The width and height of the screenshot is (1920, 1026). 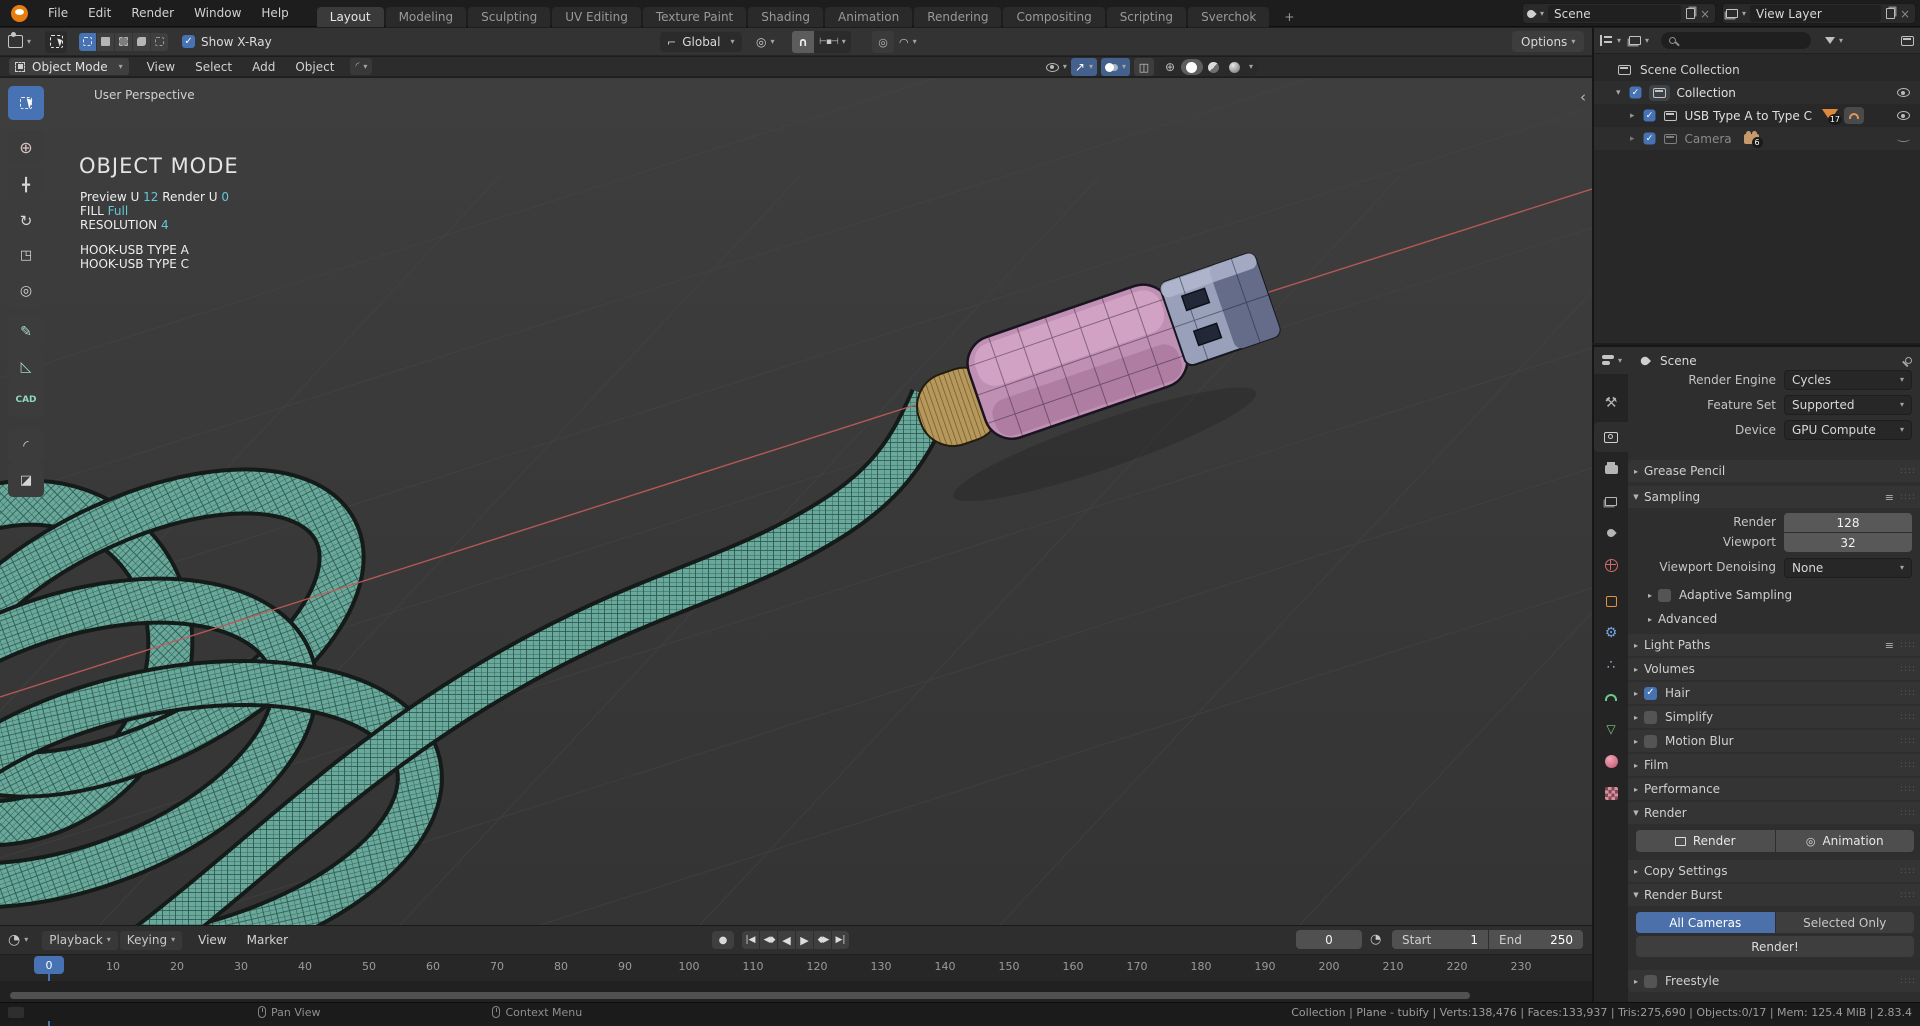 What do you see at coordinates (361, 66) in the screenshot?
I see `tool-options-dropdown: ◜ ▾` at bounding box center [361, 66].